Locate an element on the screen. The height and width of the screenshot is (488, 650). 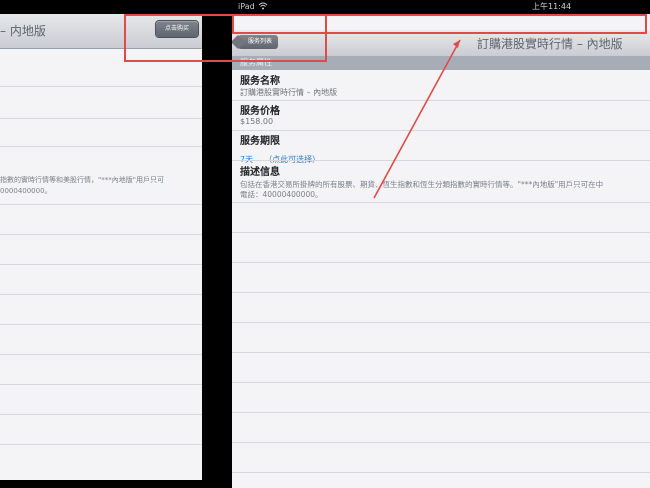
annotation-arrow is located at coordinates (417, 119).